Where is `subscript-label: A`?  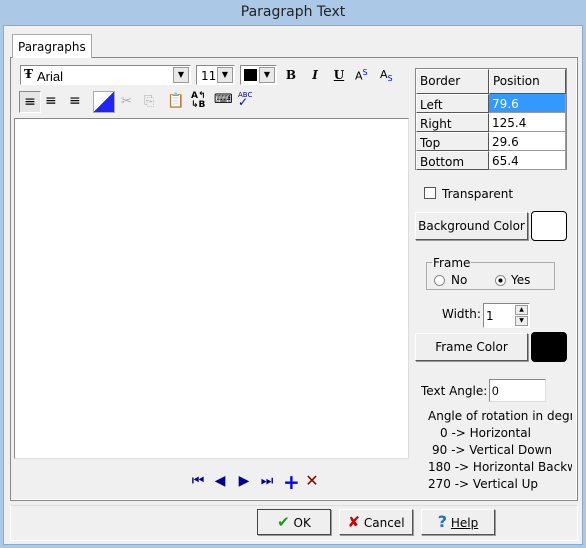 subscript-label: A is located at coordinates (384, 74).